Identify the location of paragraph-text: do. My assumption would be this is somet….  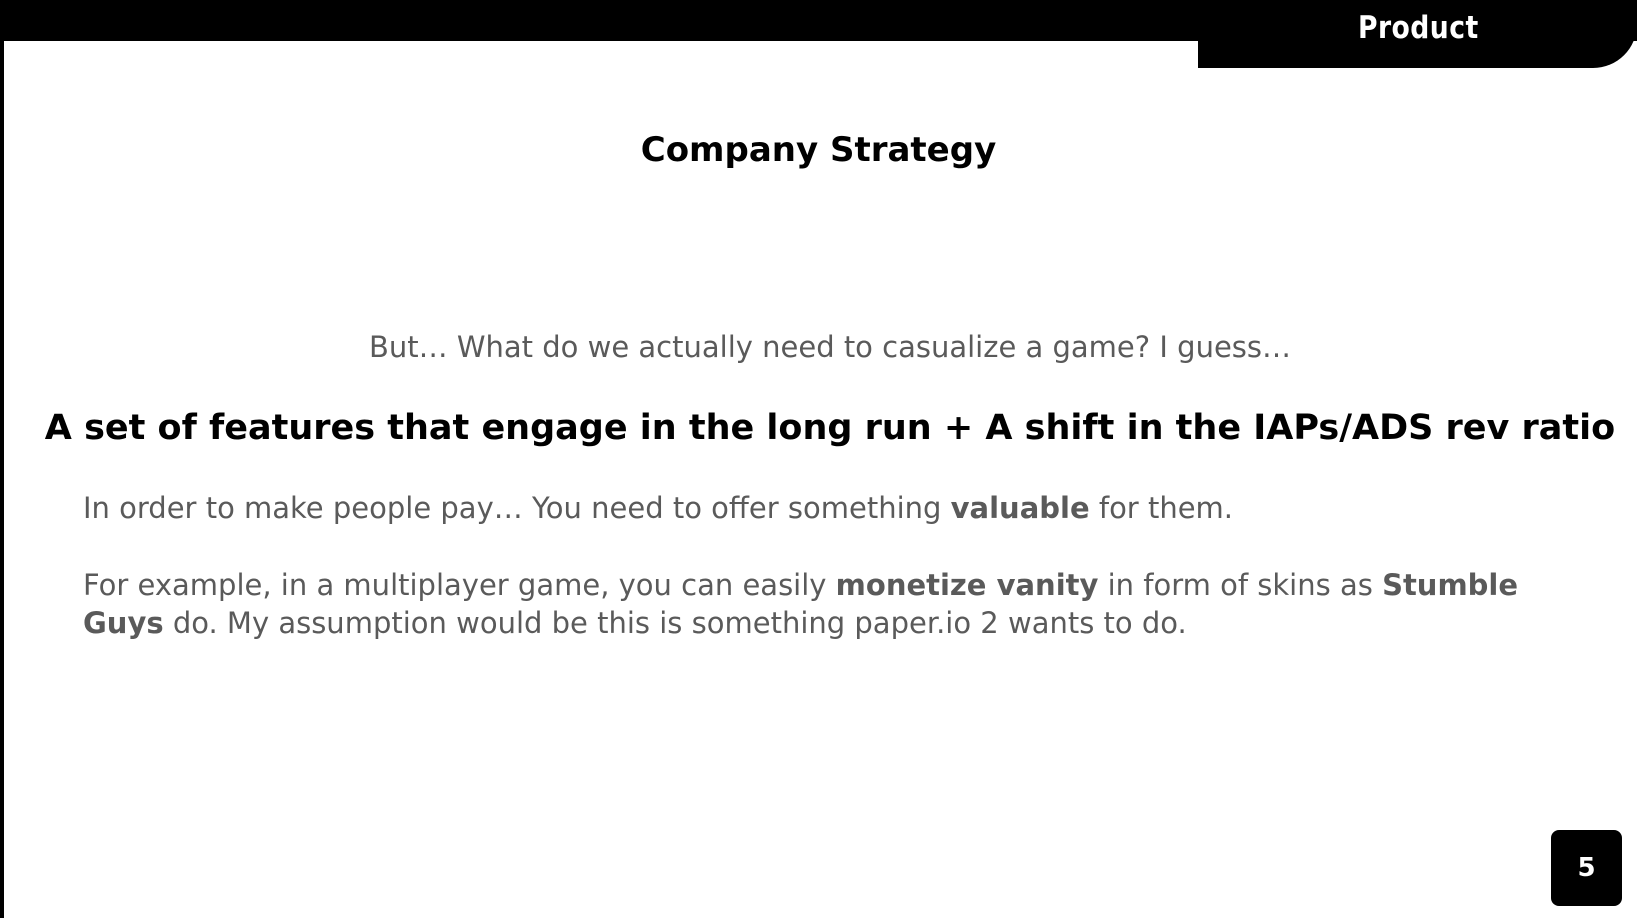
(675, 623).